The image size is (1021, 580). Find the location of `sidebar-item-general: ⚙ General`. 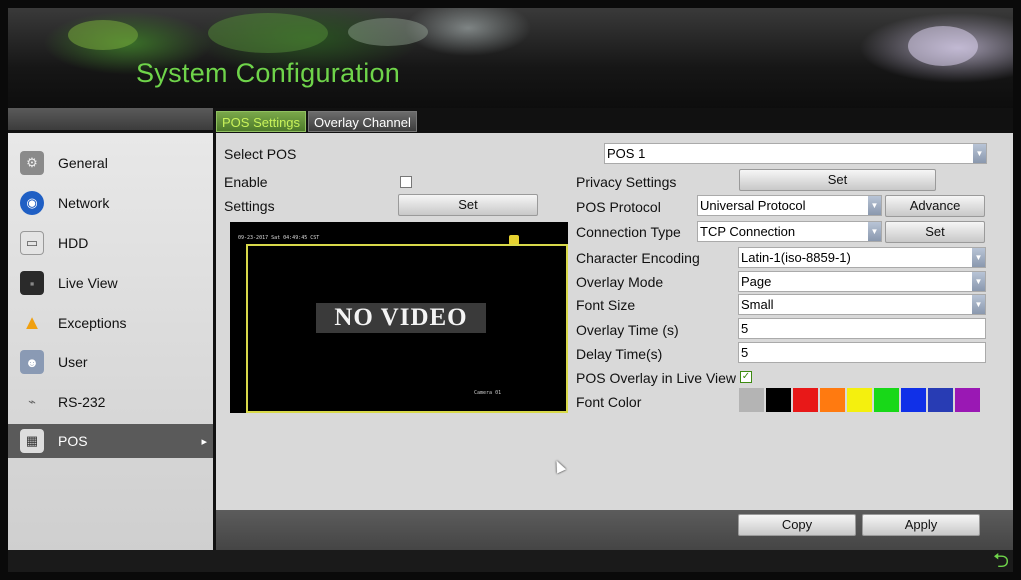

sidebar-item-general: ⚙ General is located at coordinates (110, 163).